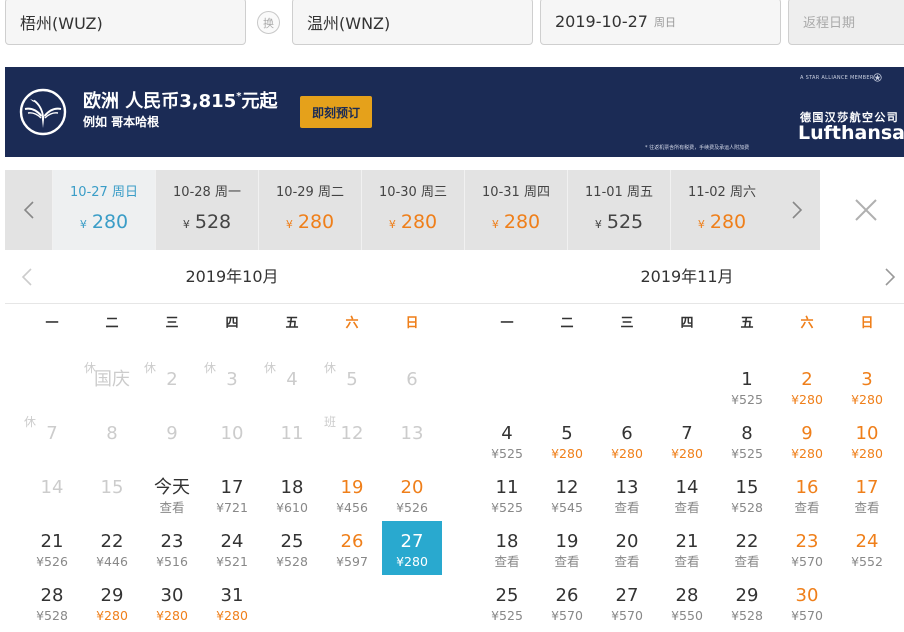  What do you see at coordinates (867, 386) in the screenshot?
I see `calendar-day: 3 ¥280` at bounding box center [867, 386].